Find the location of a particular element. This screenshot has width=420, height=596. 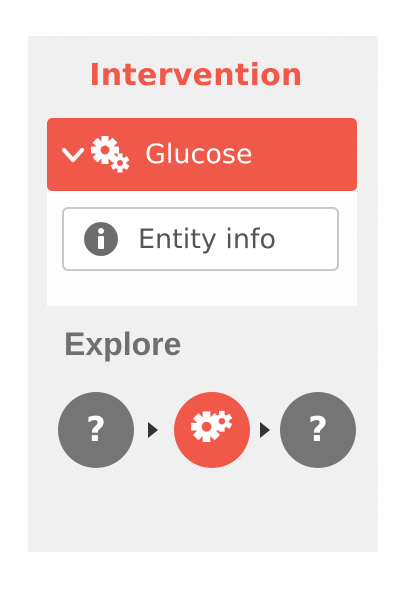

entity-info-button: Entity info is located at coordinates (200, 239).